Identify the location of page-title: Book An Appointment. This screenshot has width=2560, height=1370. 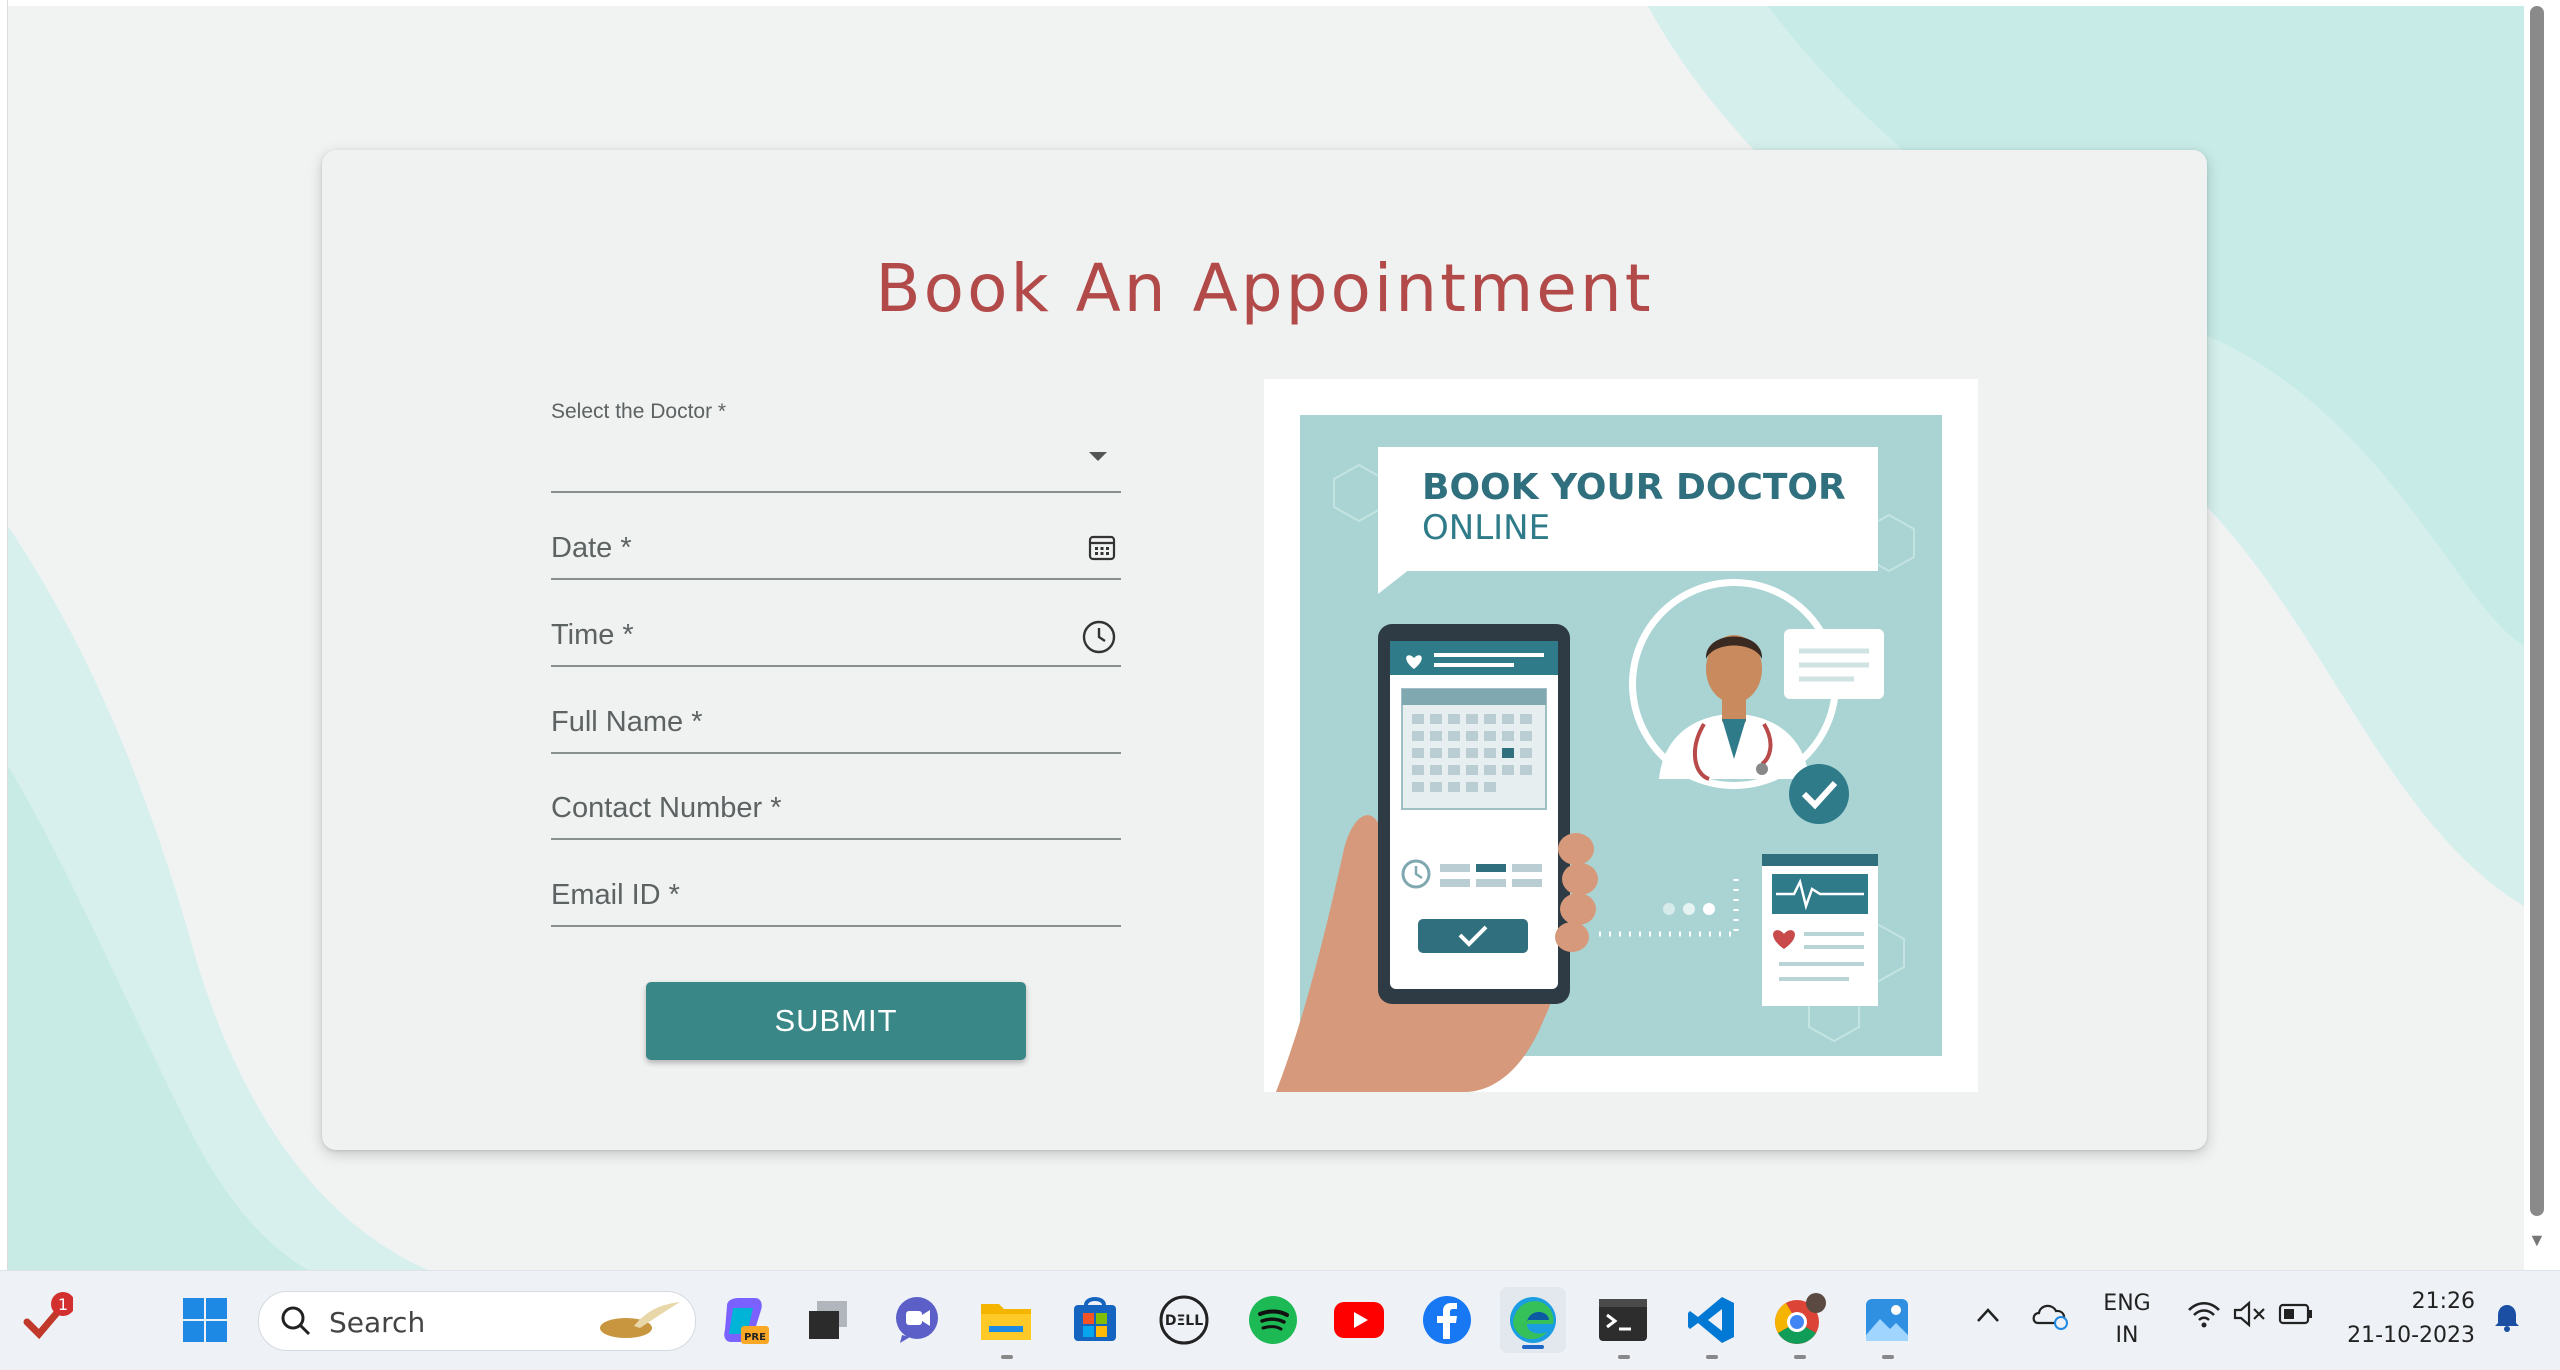
(1264, 288).